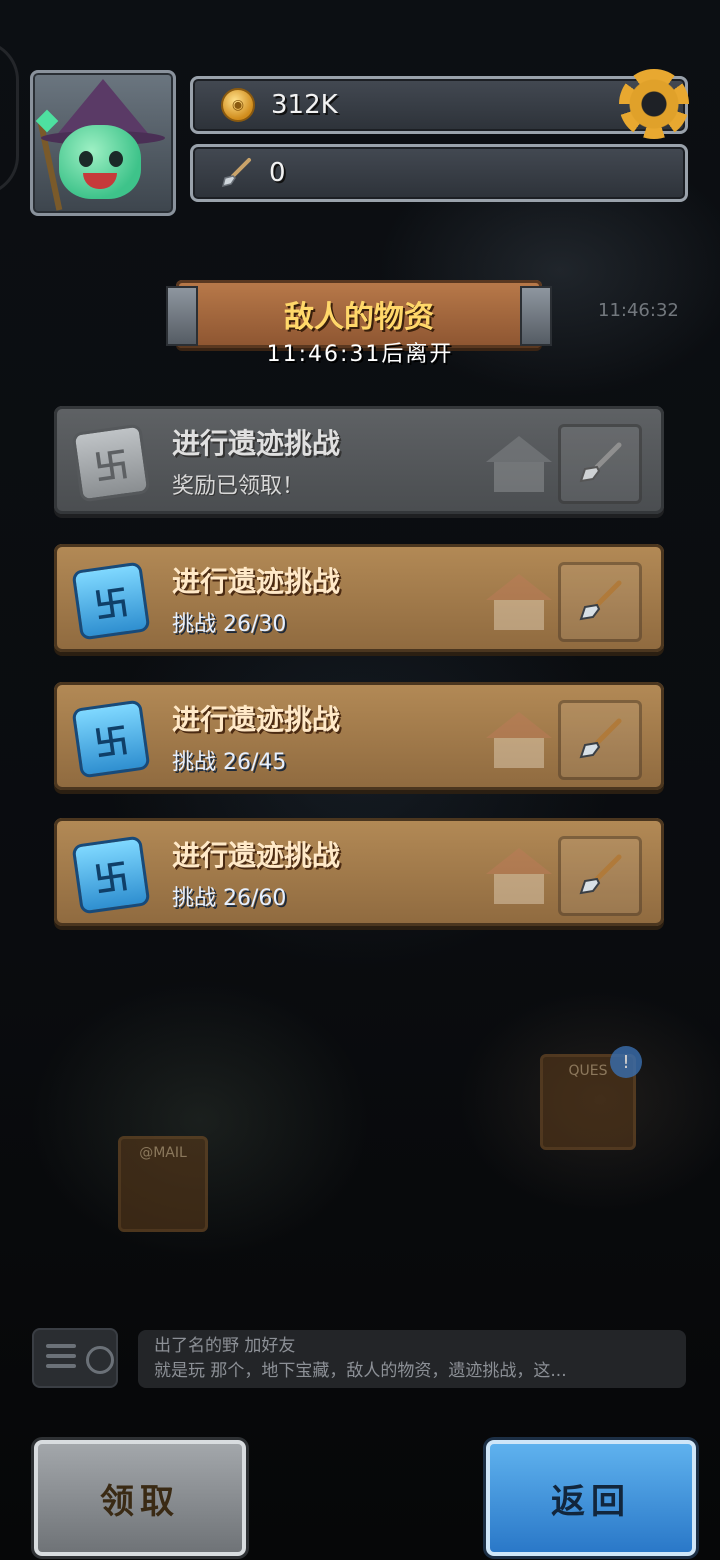 The image size is (720, 1560). Describe the element at coordinates (86, 159) in the screenshot. I see `eye-left` at that location.